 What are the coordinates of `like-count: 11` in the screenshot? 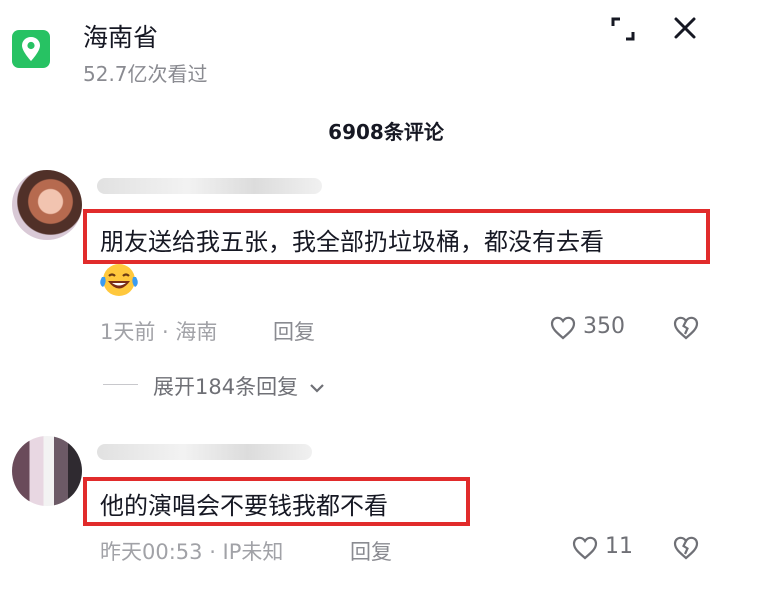 It's located at (619, 546).